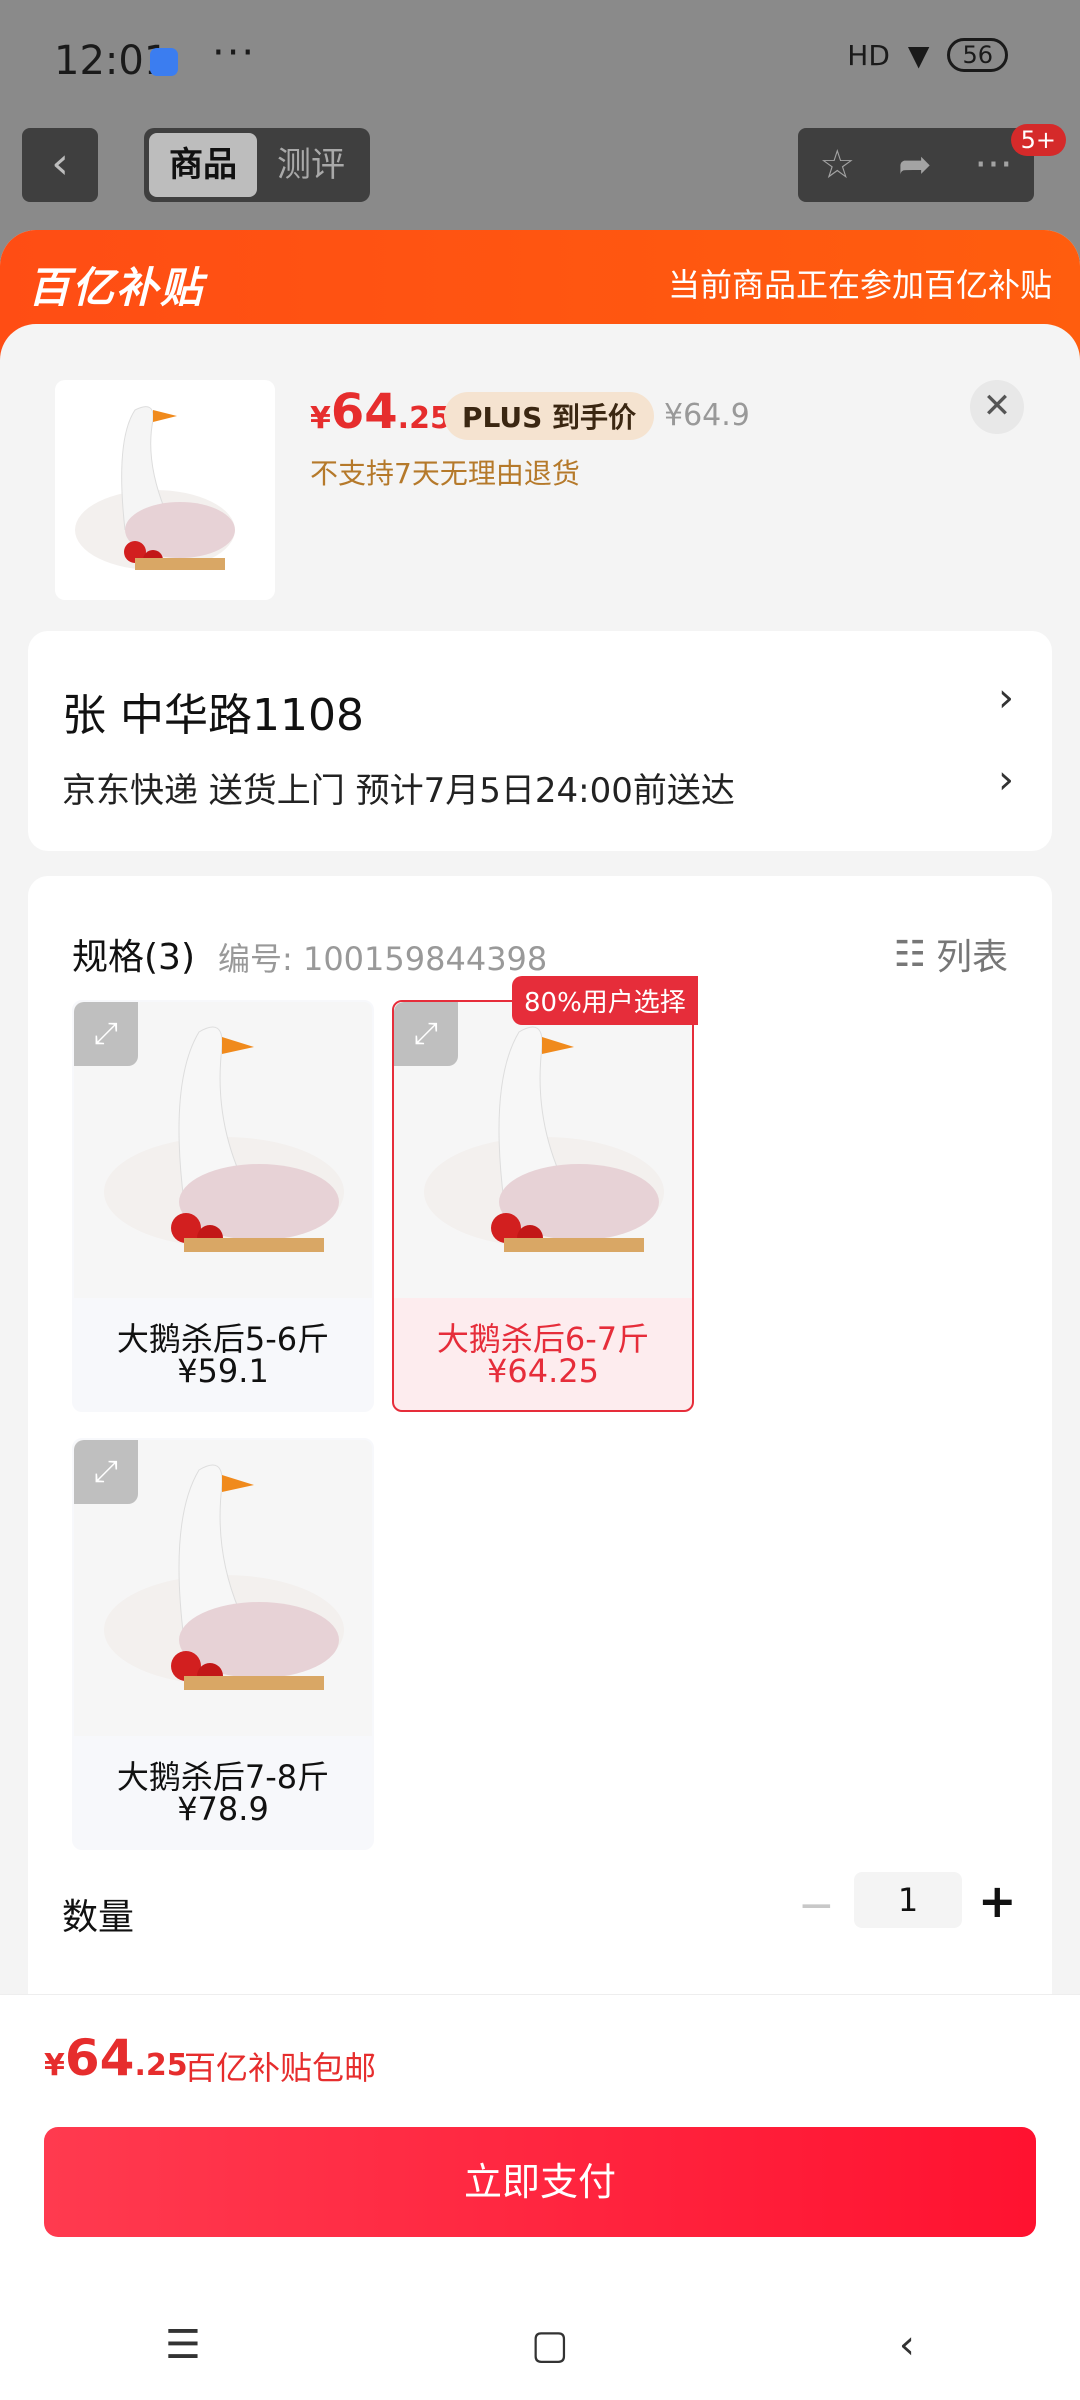 The width and height of the screenshot is (1080, 2400). What do you see at coordinates (364, 412) in the screenshot?
I see `price-integer: 64` at bounding box center [364, 412].